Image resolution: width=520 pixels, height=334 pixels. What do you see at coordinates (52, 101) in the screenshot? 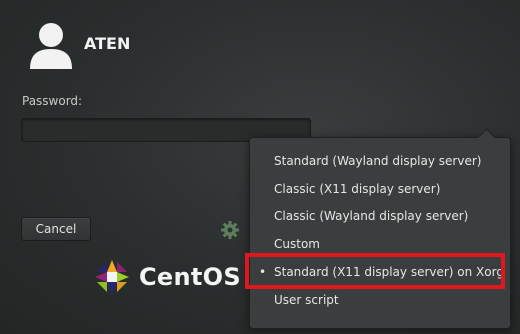
I see `password-label: Password:` at bounding box center [52, 101].